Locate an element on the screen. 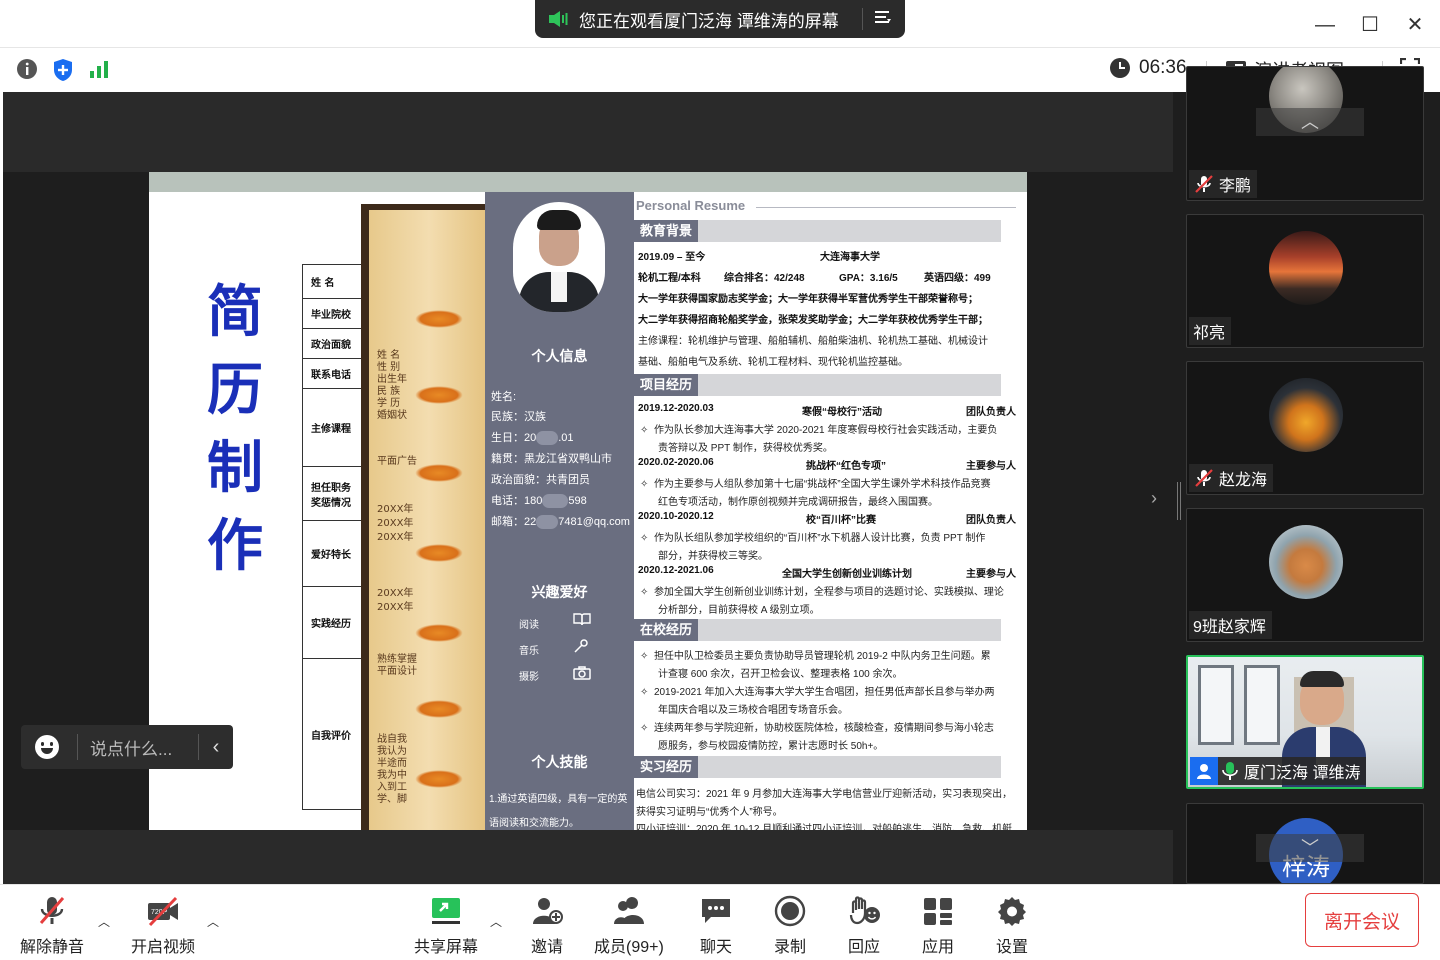 This screenshot has width=1440, height=960. share-screen-button: 共享屏幕 is located at coordinates (446, 926).